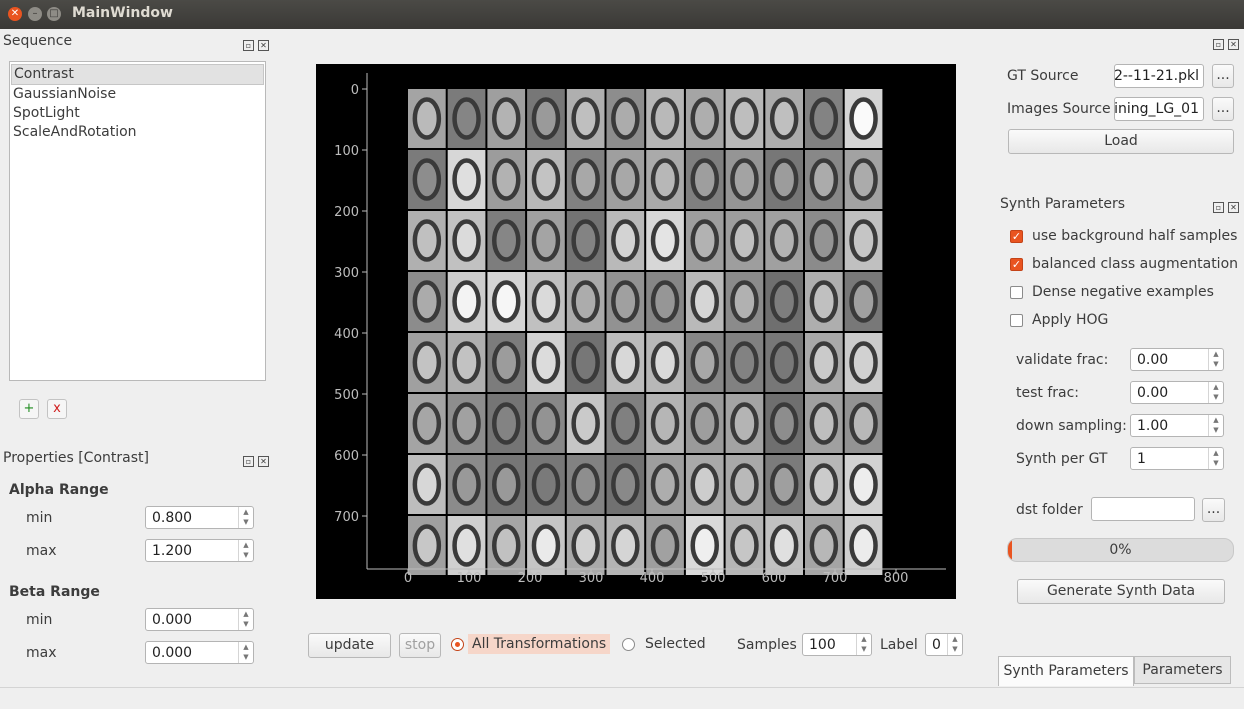 The image size is (1244, 709). Describe the element at coordinates (41, 551) in the screenshot. I see `alpha-max-label: max` at that location.